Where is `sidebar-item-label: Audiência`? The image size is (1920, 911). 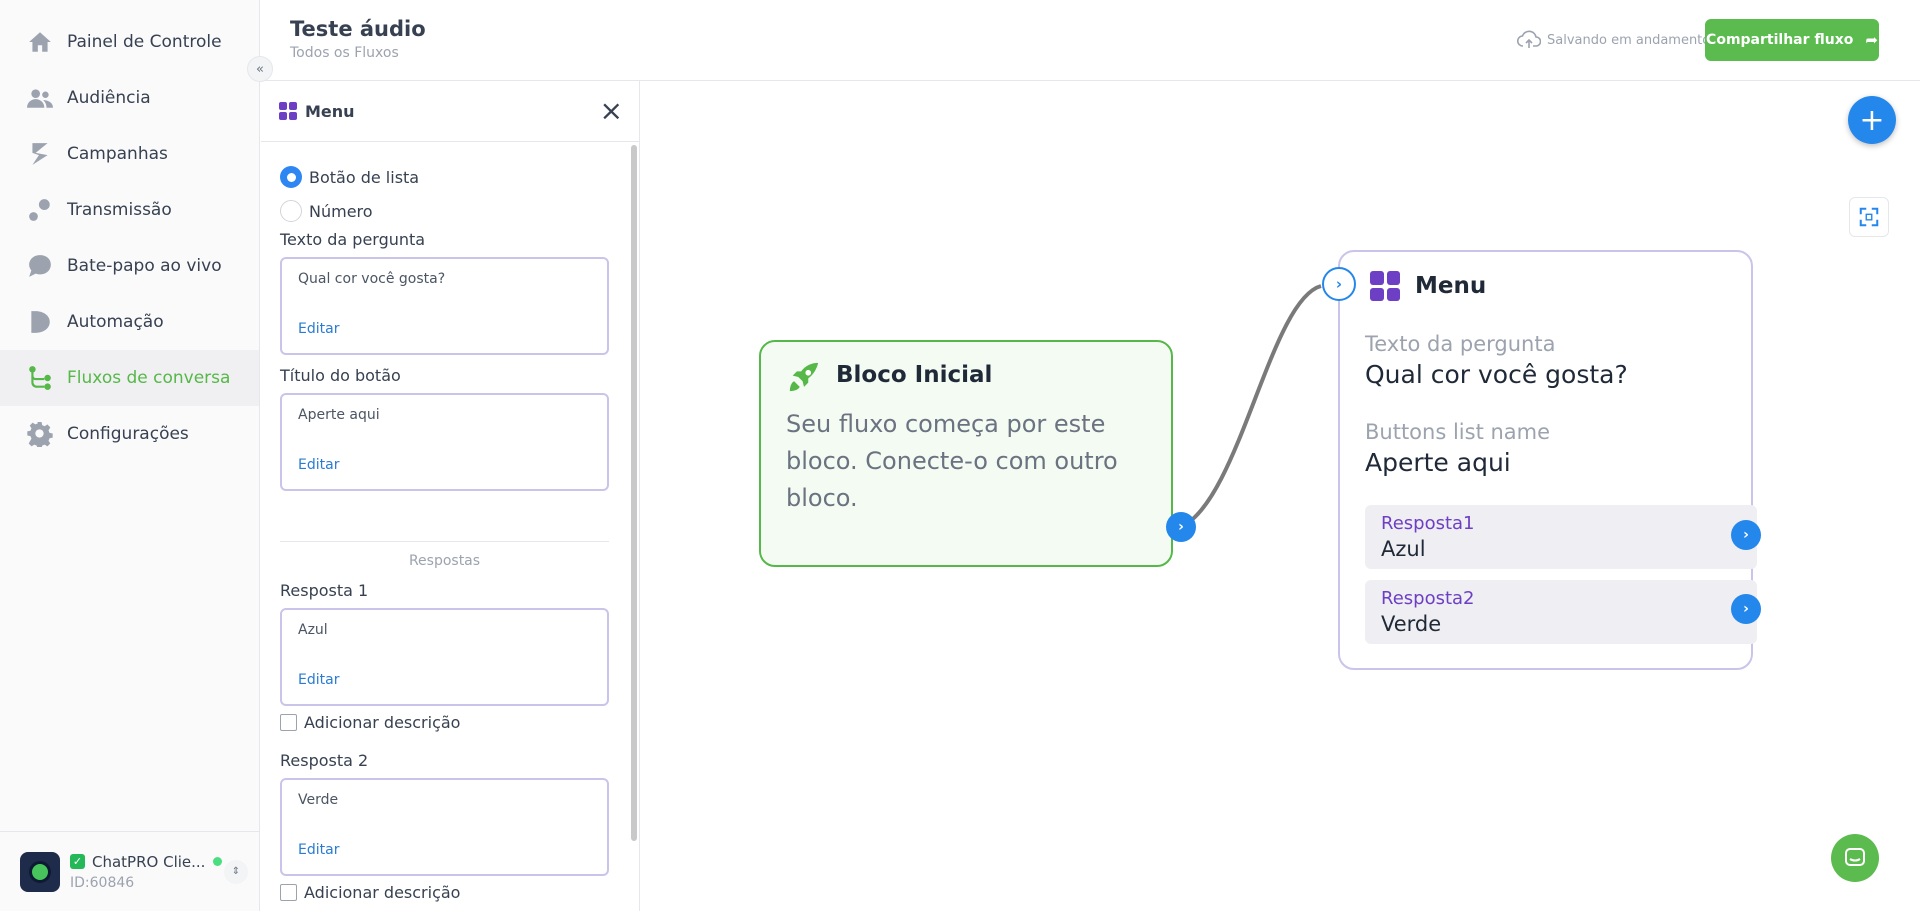 sidebar-item-label: Audiência is located at coordinates (109, 98).